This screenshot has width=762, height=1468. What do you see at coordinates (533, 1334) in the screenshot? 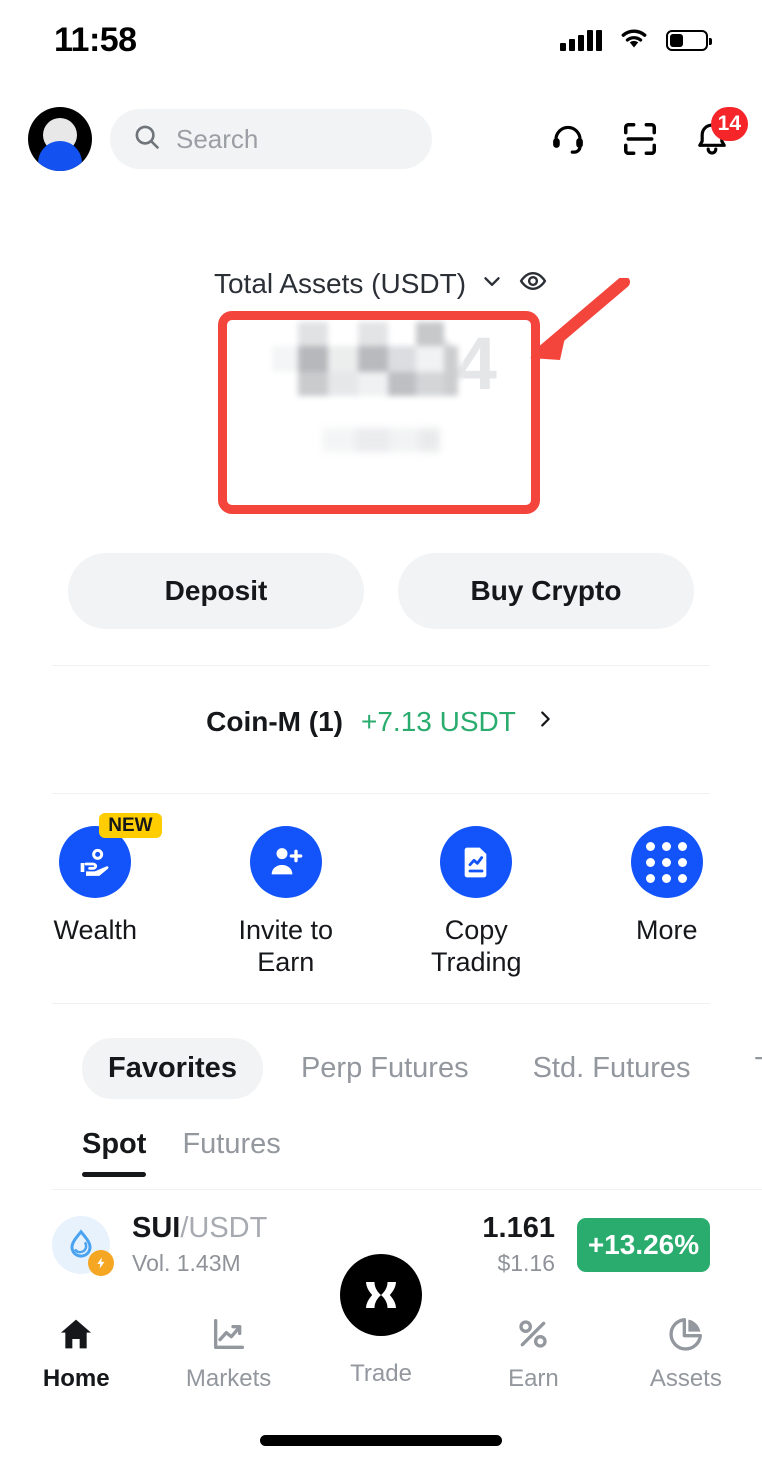
I see `percent-icon` at bounding box center [533, 1334].